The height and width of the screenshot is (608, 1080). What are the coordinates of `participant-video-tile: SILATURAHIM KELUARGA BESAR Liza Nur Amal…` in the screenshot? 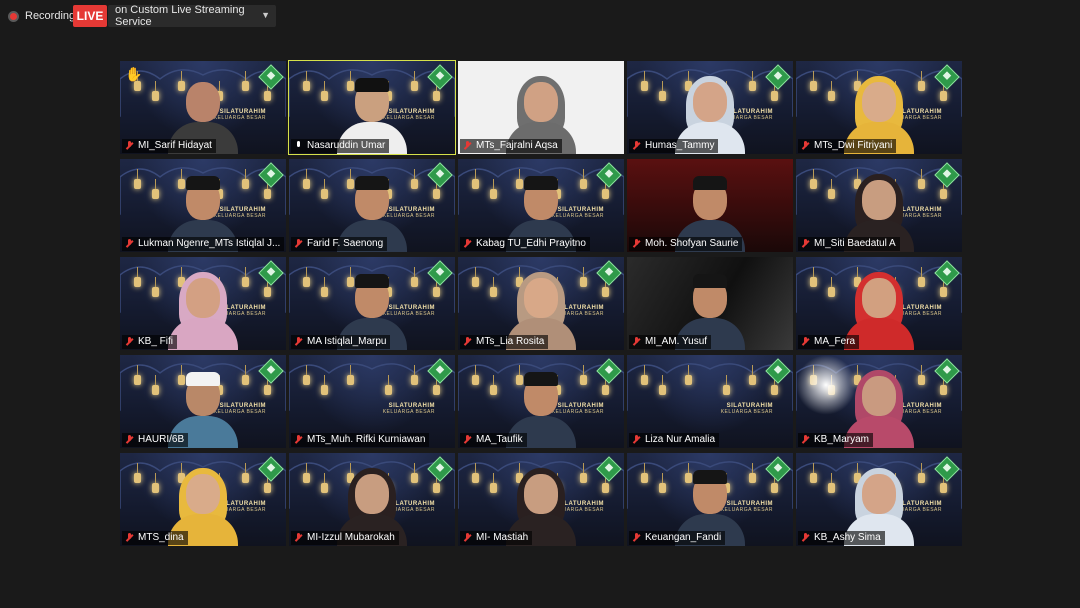 It's located at (710, 401).